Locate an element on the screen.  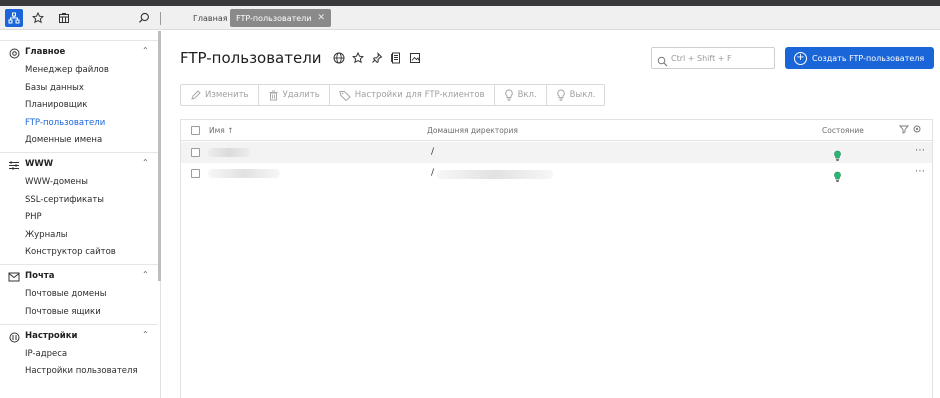
sidebar-item-ip-addresses: IP-адреса is located at coordinates (46, 354).